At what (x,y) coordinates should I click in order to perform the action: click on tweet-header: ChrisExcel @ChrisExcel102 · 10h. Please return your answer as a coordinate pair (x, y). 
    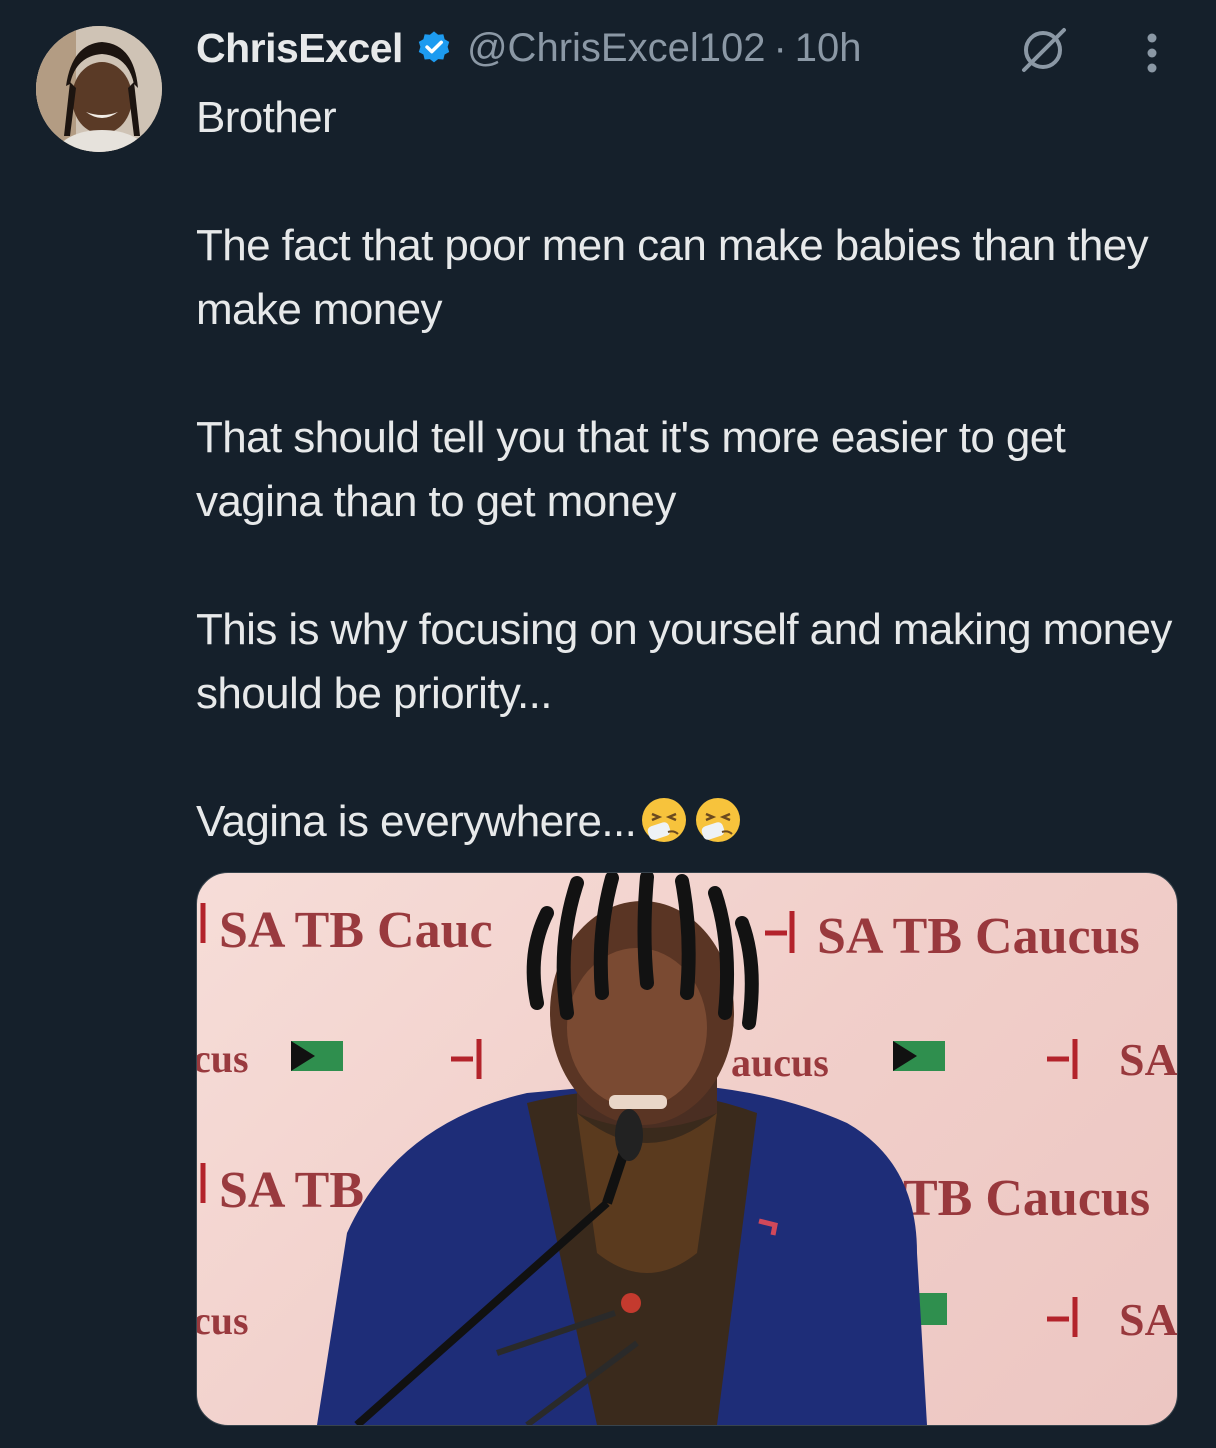
    Looking at the image, I should click on (529, 48).